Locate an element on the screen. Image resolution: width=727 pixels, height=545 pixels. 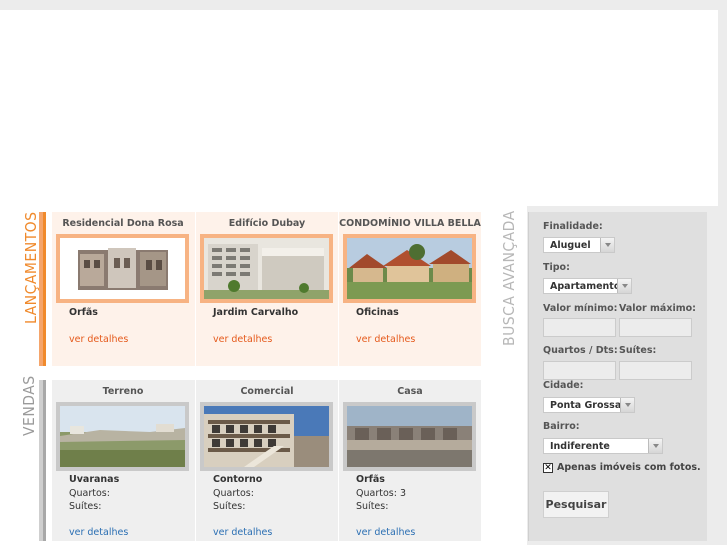
sales-section-label: VENDAS is located at coordinates (29, 405).